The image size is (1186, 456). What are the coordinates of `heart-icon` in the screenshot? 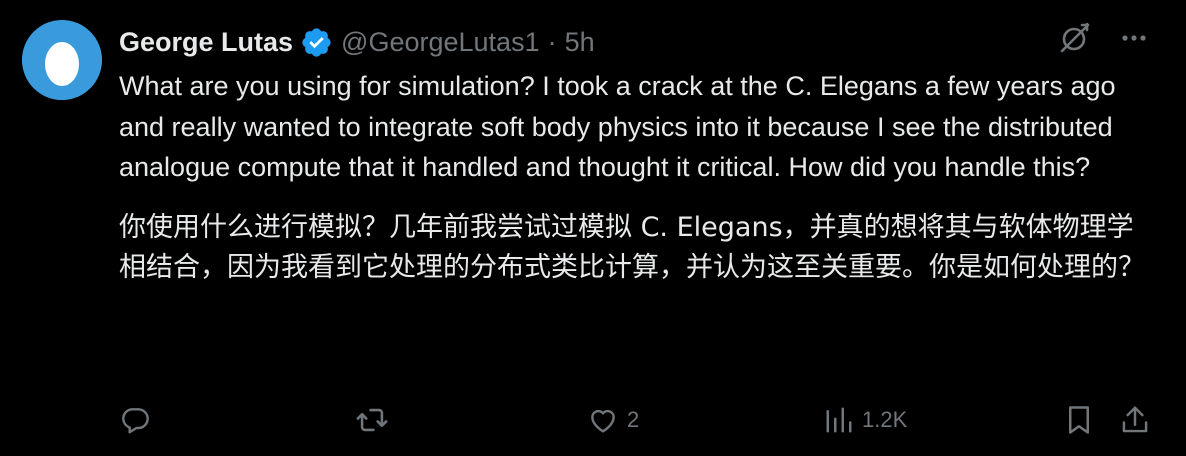 It's located at (603, 421).